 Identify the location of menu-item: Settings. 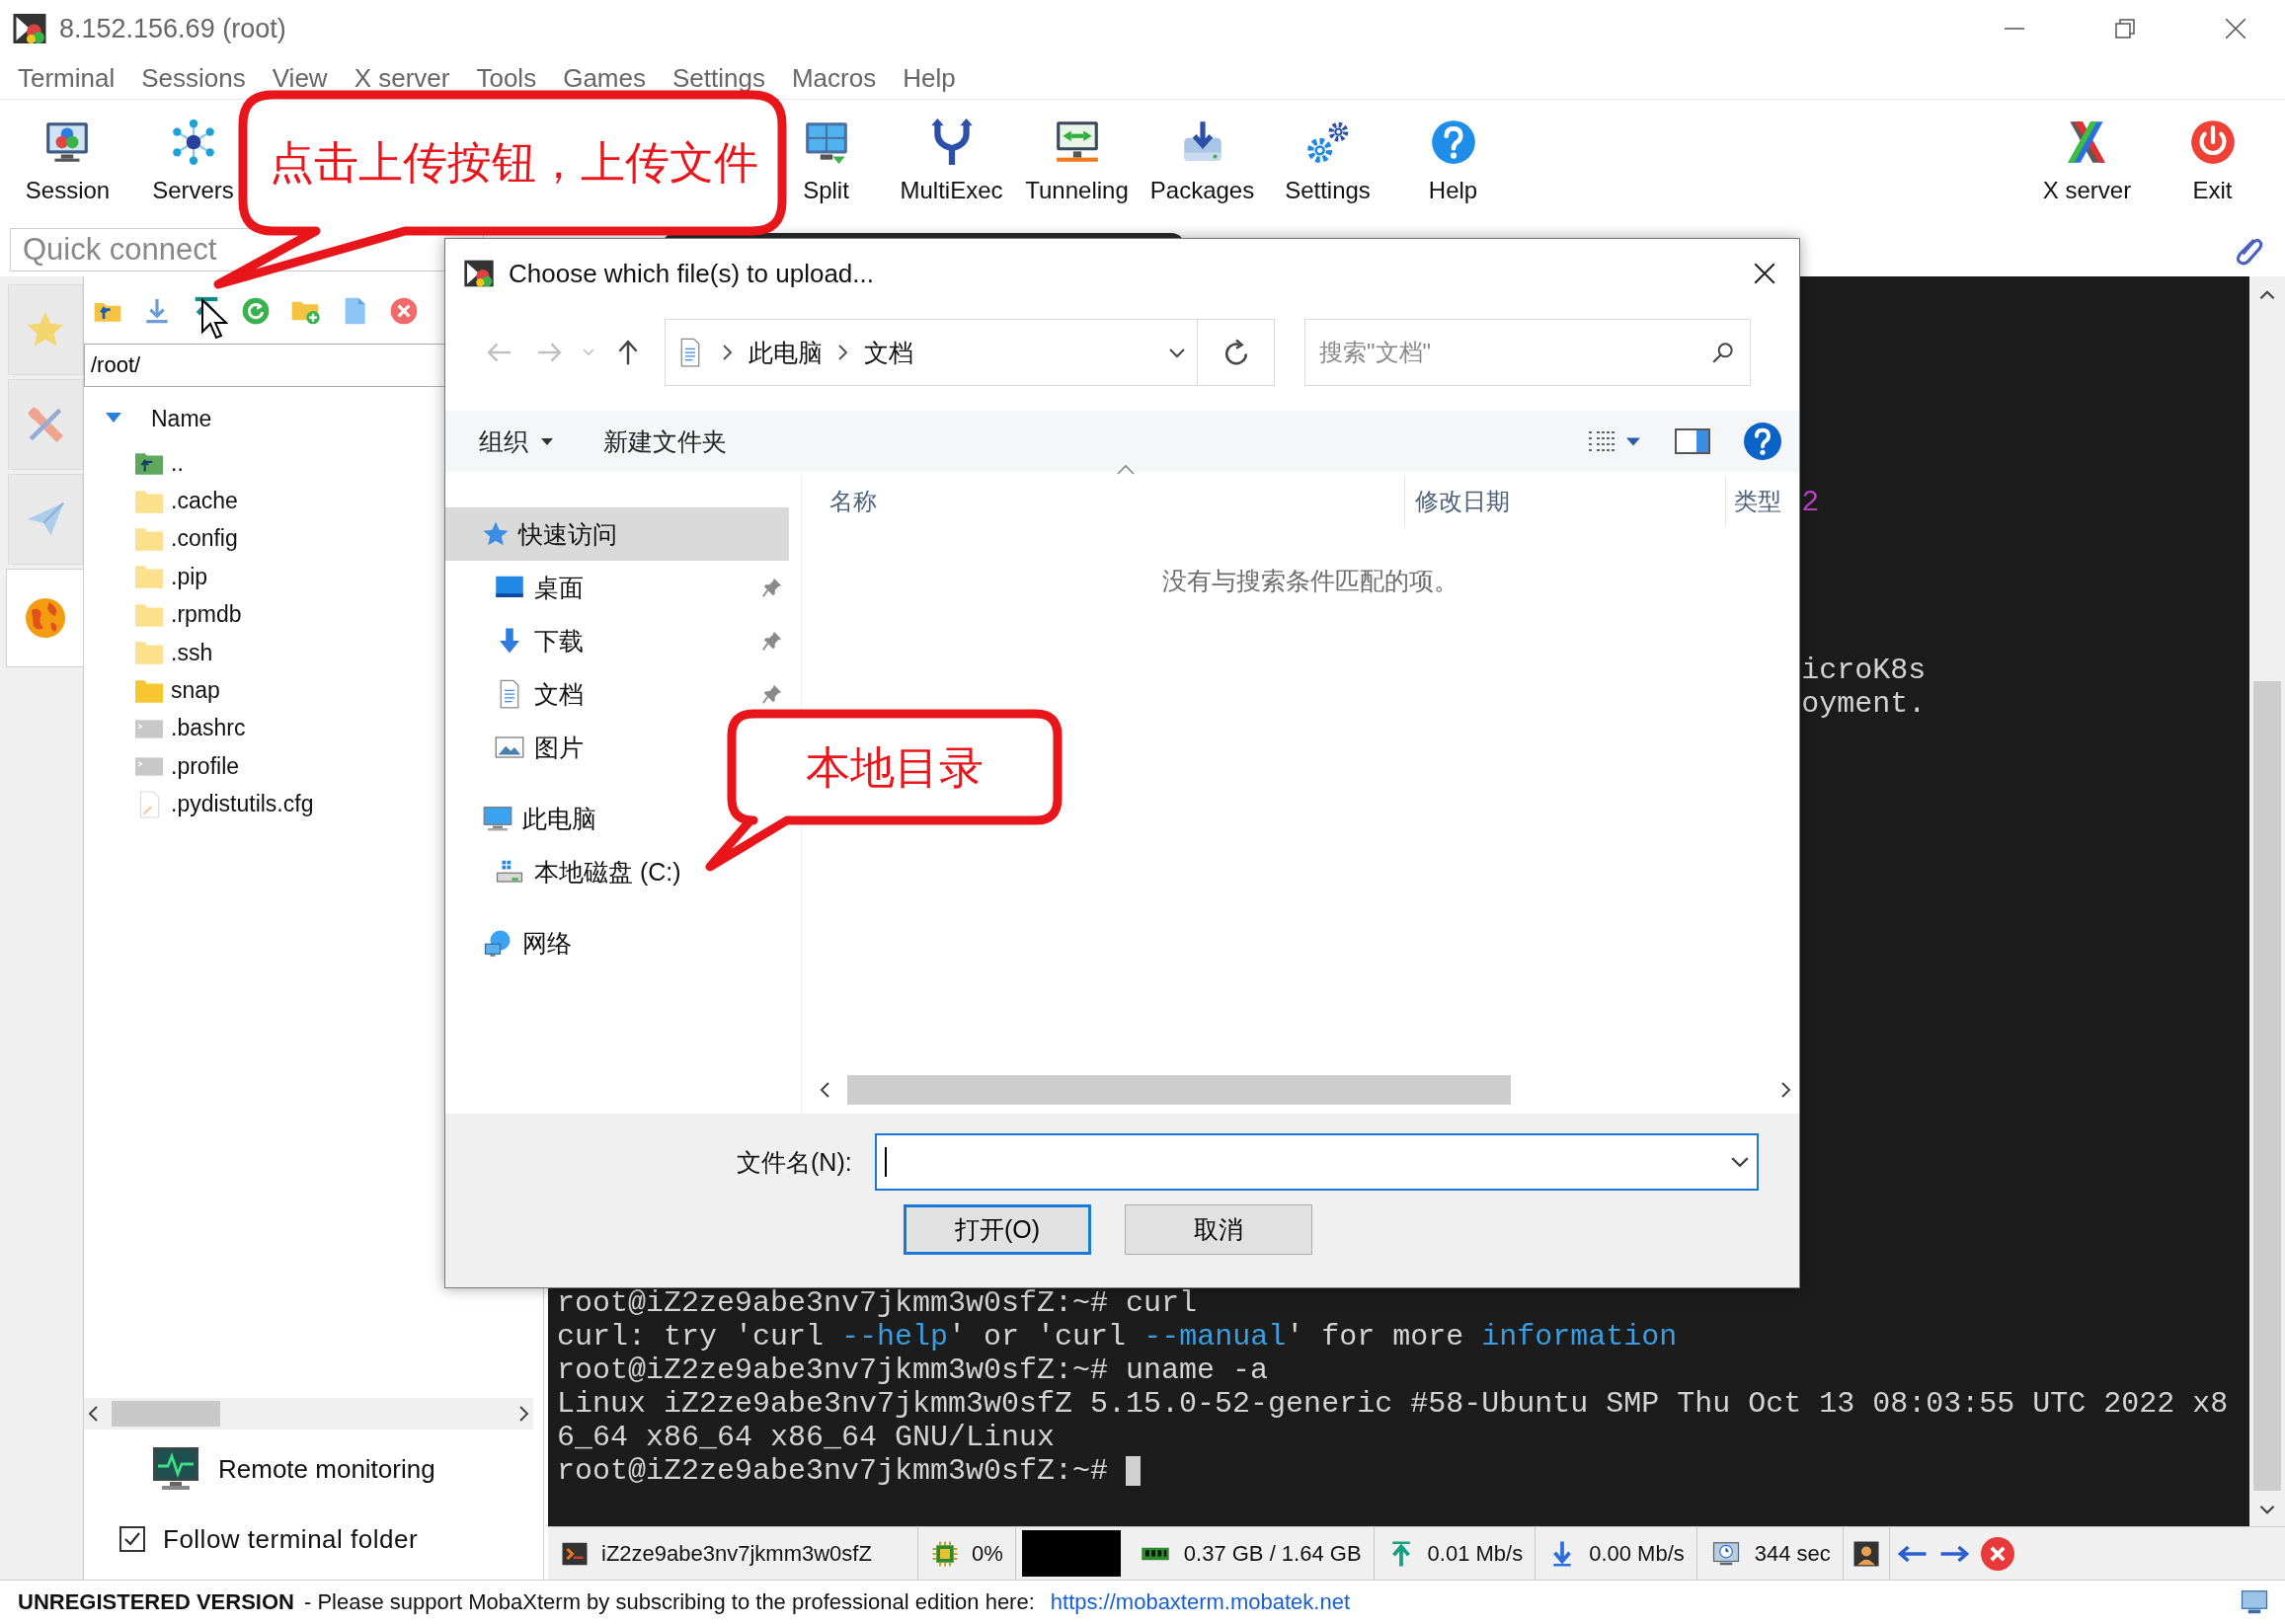
(720, 78).